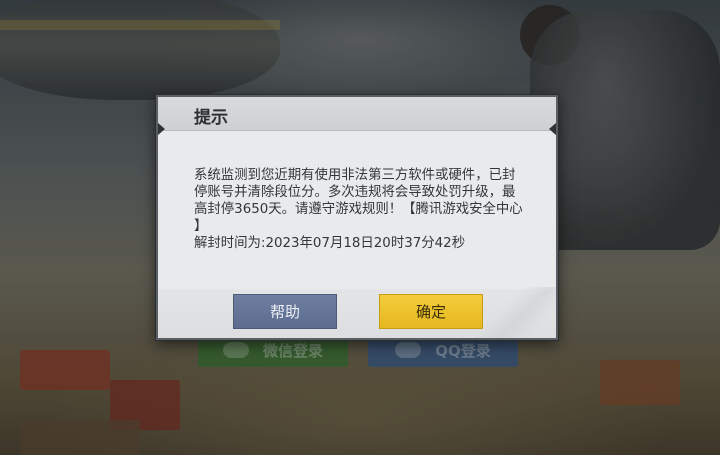 The image size is (720, 455). Describe the element at coordinates (355, 175) in the screenshot. I see `message-line: 系统监测到您近期有使用非法第三方软件或硬件，已封` at that location.